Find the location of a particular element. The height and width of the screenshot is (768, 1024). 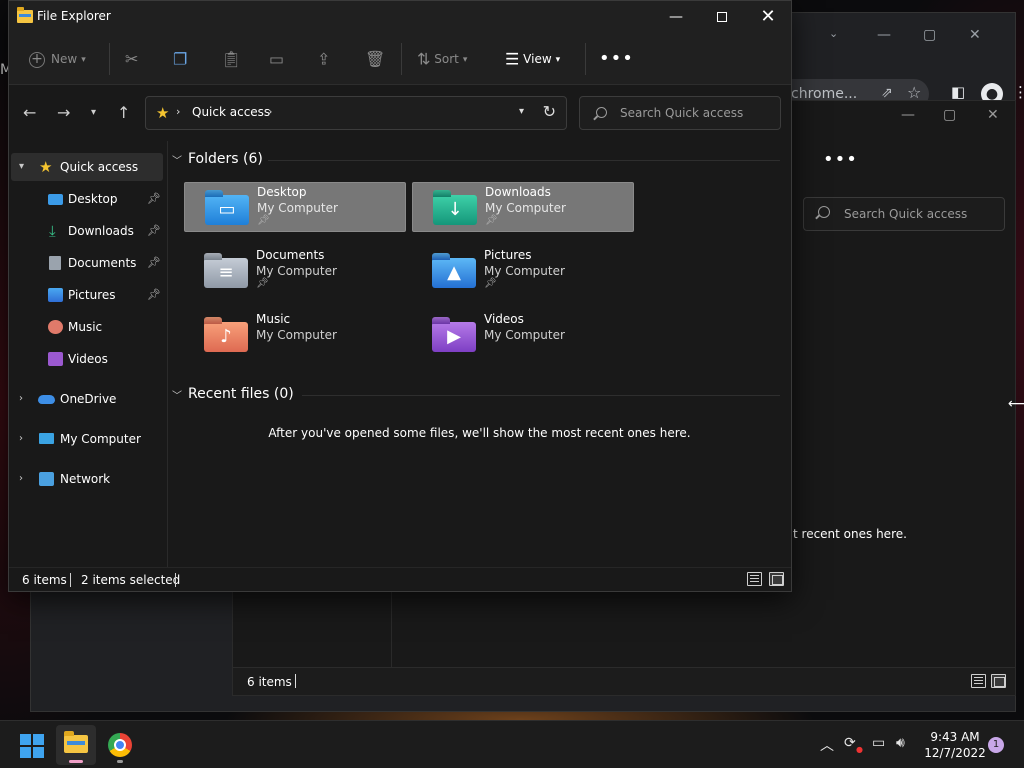

folders-section-header: ﹀ Folders (6) is located at coordinates (217, 159).